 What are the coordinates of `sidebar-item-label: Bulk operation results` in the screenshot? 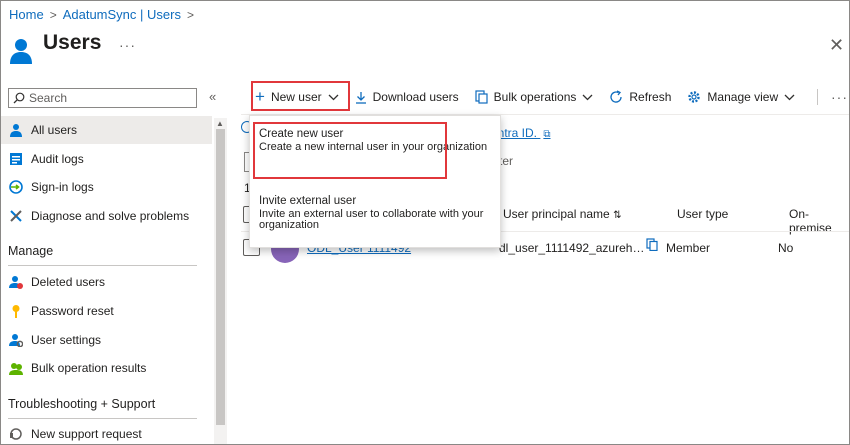 It's located at (89, 368).